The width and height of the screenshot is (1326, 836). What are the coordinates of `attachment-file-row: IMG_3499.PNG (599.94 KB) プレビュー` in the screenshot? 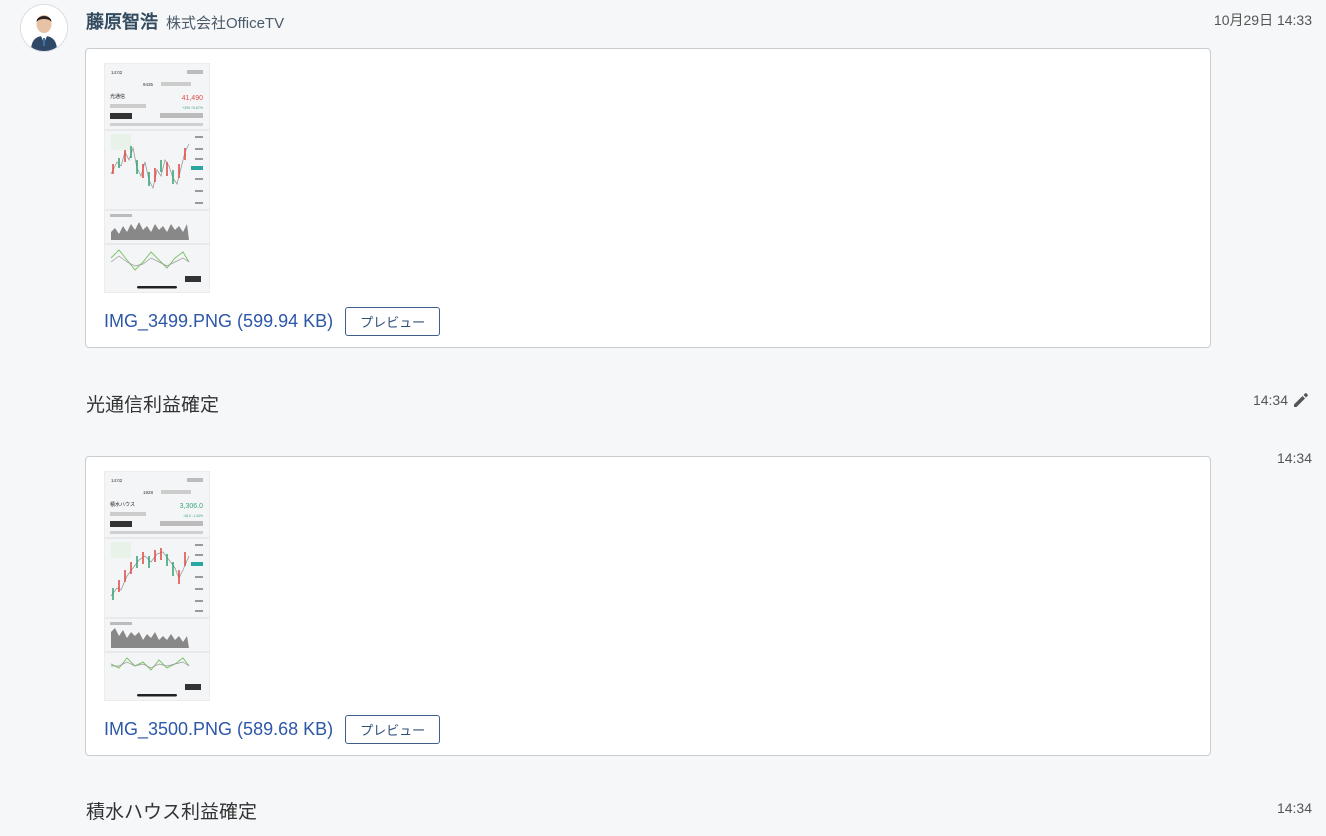 It's located at (272, 321).